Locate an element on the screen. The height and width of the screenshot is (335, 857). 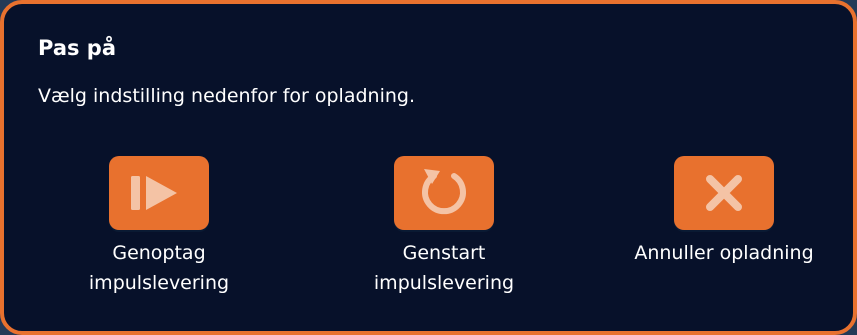
dialog-message: Vælg indstilling nedenfor for opladning. is located at coordinates (227, 96).